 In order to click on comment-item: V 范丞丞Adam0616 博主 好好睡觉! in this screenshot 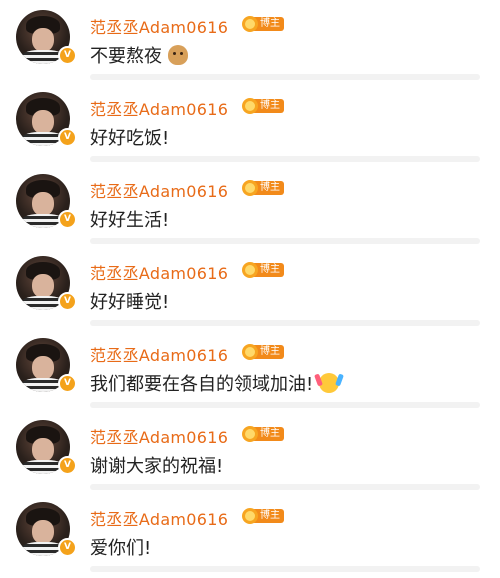, I will do `click(250, 291)`.